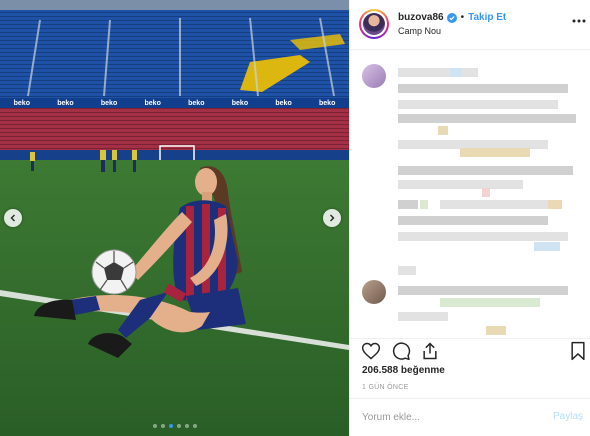  I want to click on chevron-right-icon, so click(332, 218).